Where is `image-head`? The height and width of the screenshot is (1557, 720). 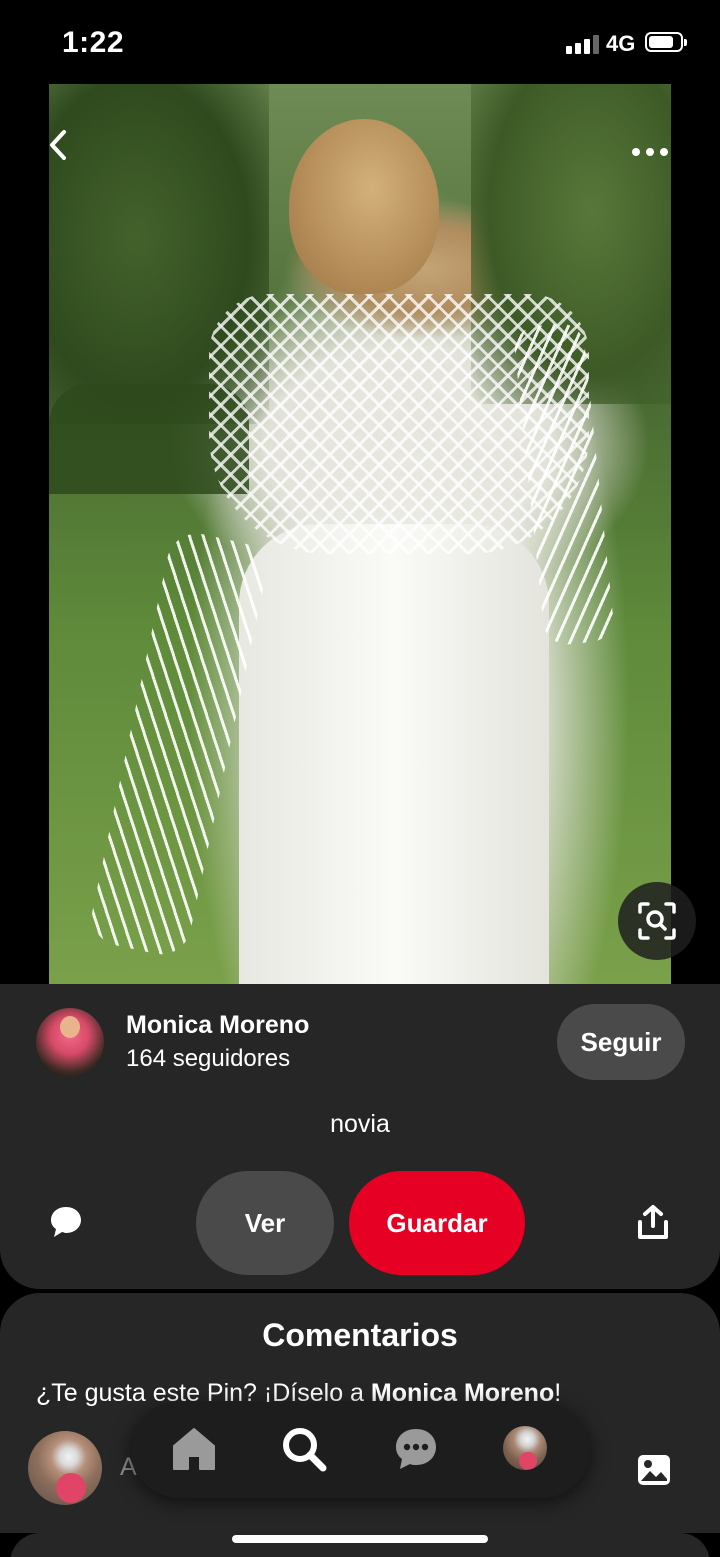
image-head is located at coordinates (364, 206).